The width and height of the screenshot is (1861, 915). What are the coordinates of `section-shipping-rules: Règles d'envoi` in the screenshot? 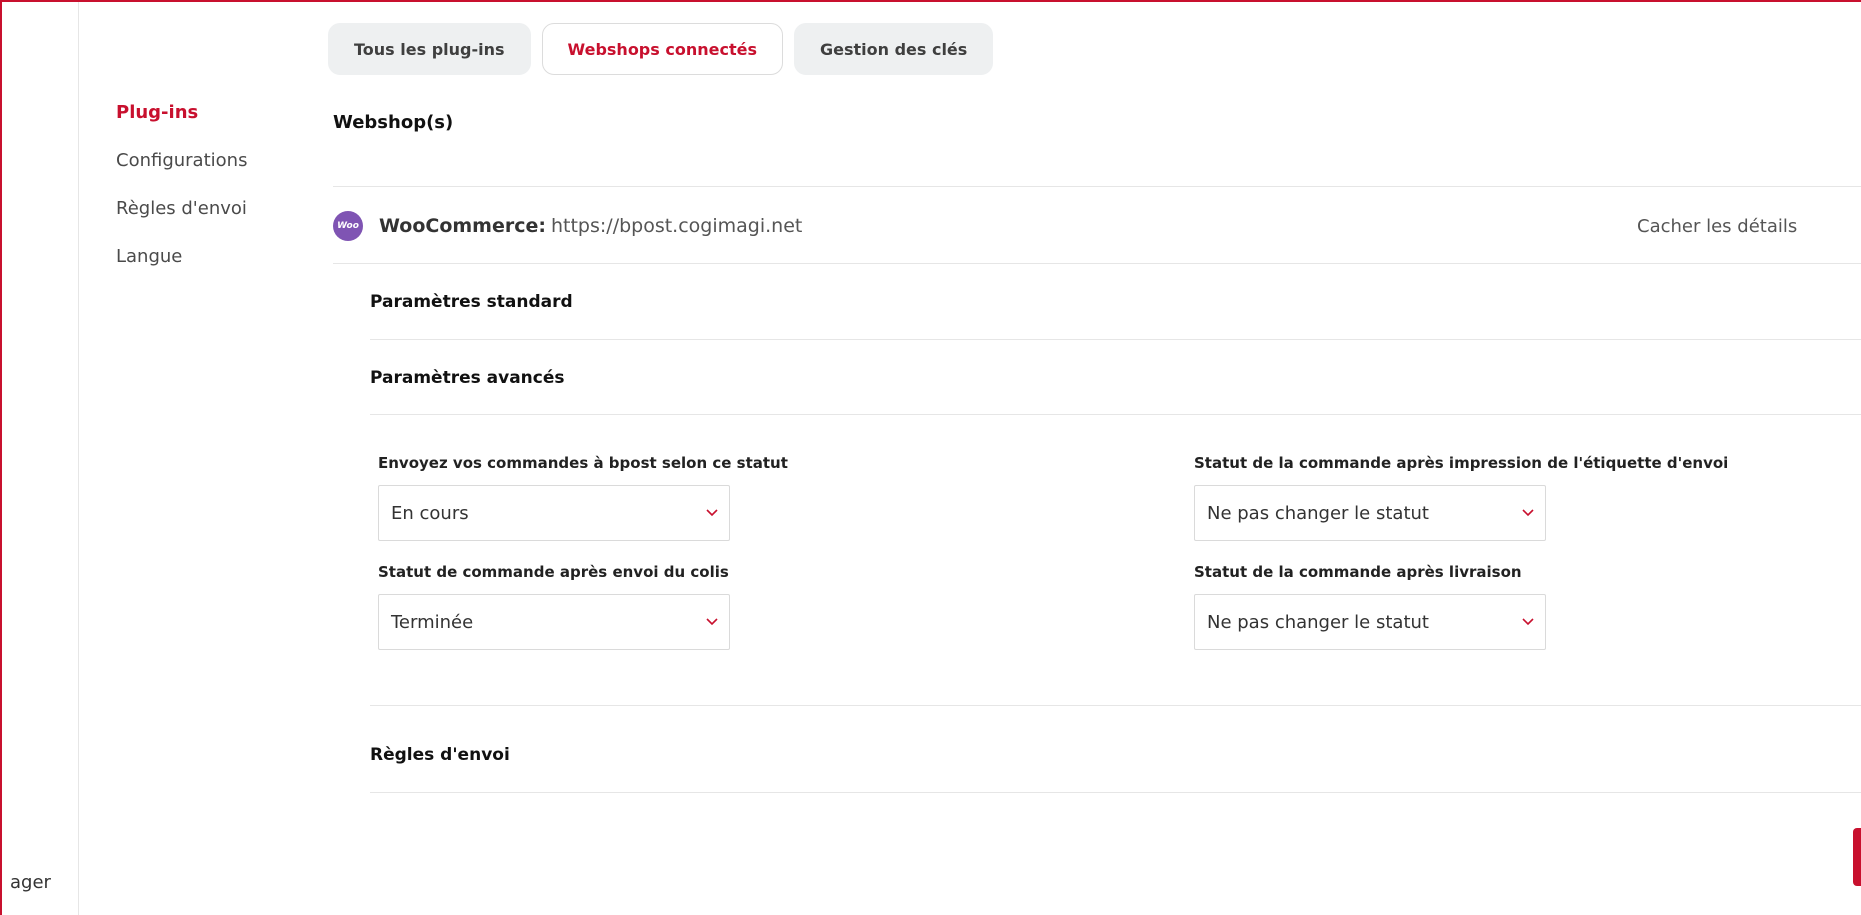 It's located at (440, 755).